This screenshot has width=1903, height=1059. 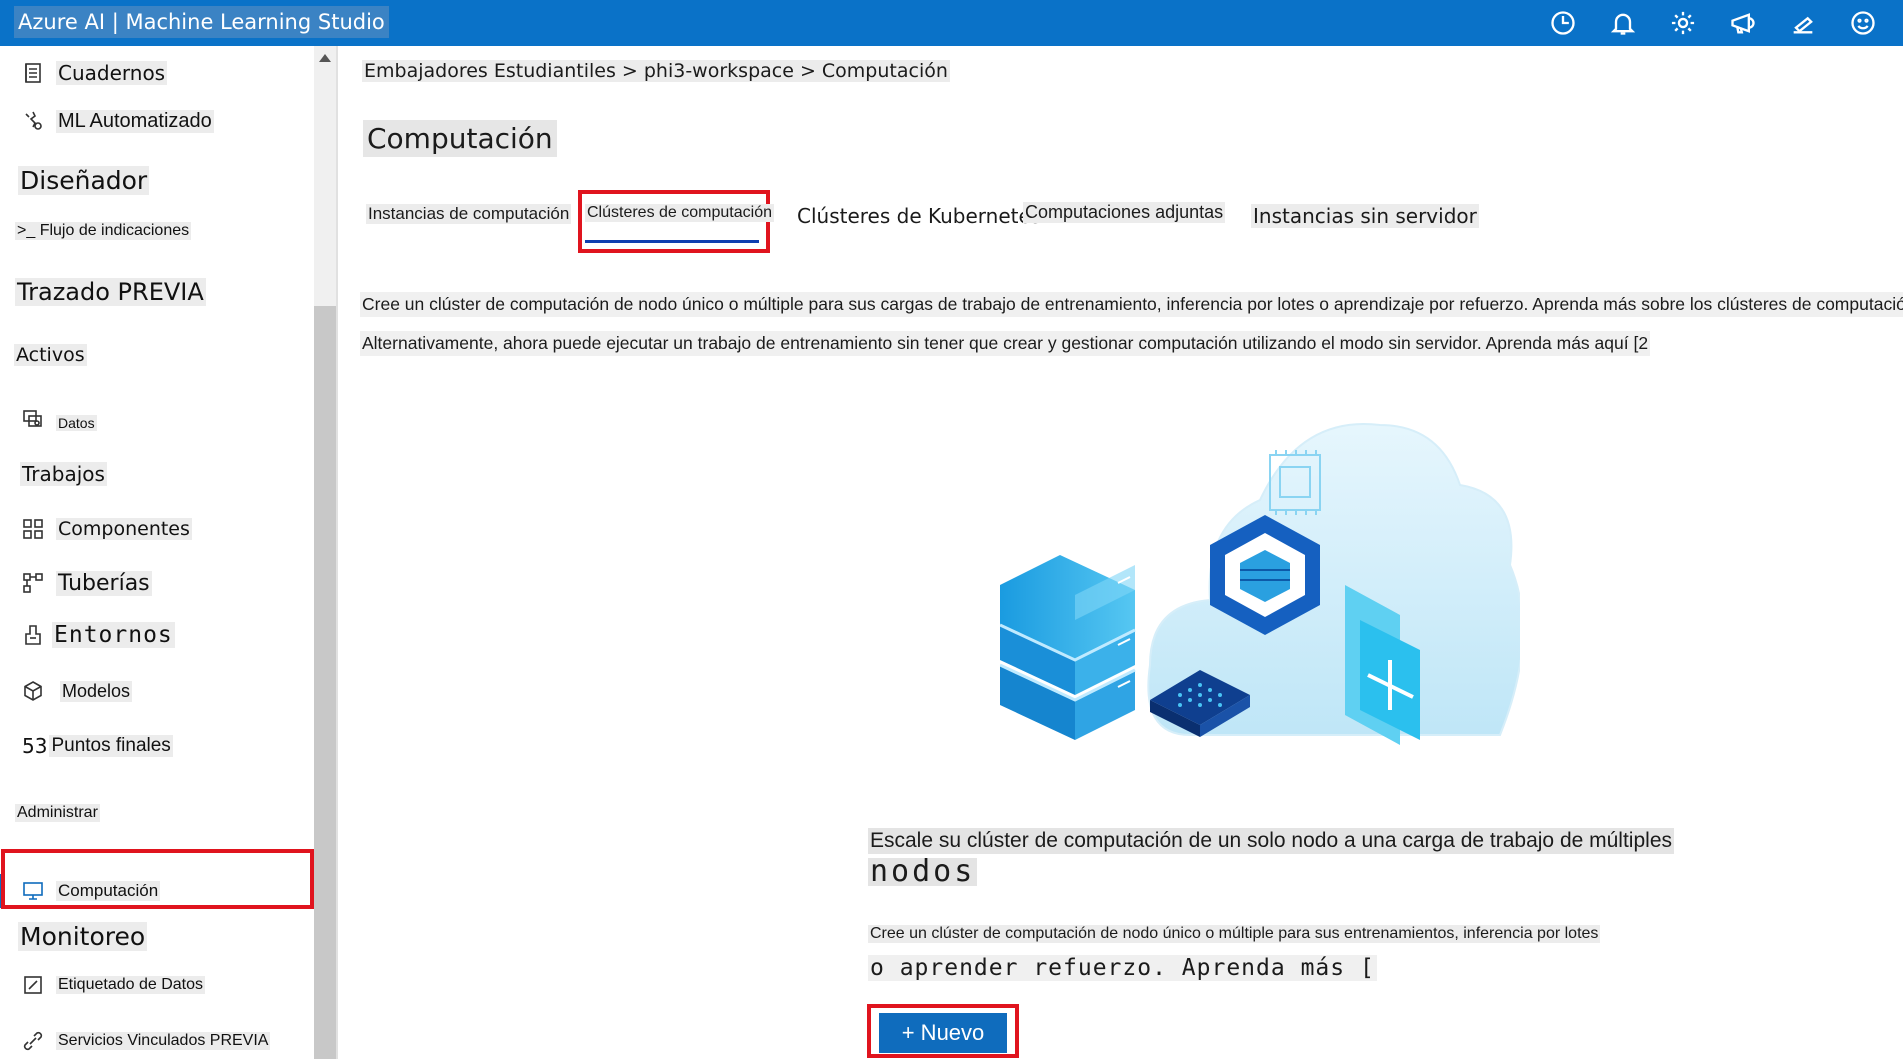 What do you see at coordinates (33, 1041) in the screenshot?
I see `linked-services-icon` at bounding box center [33, 1041].